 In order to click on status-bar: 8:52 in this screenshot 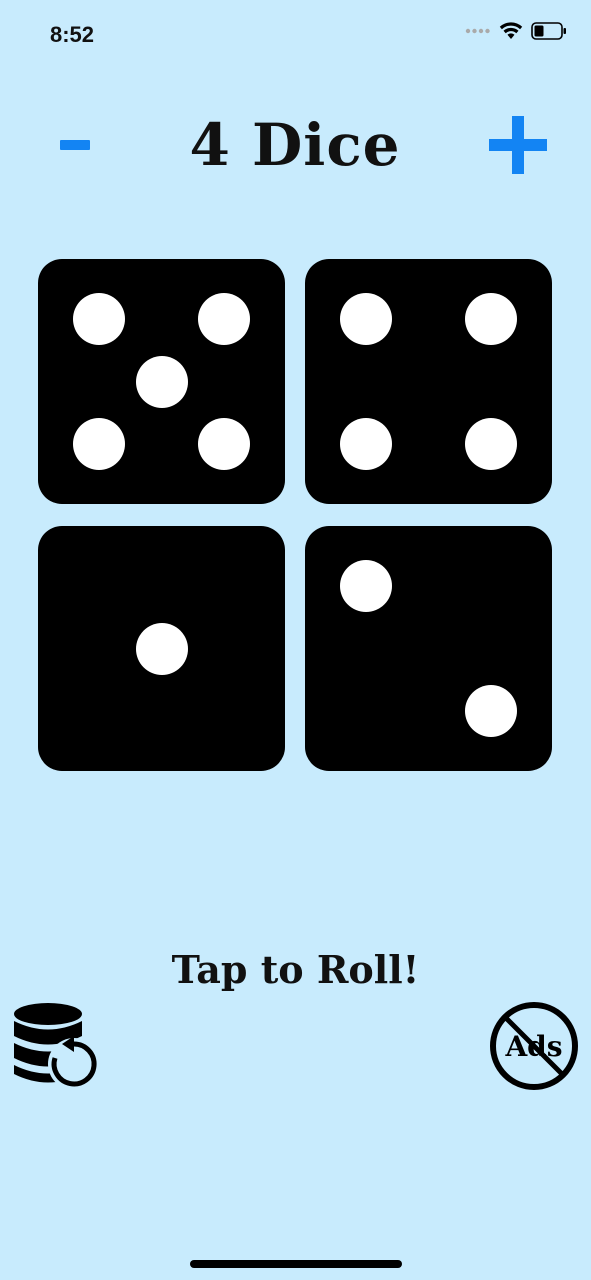, I will do `click(295, 35)`.